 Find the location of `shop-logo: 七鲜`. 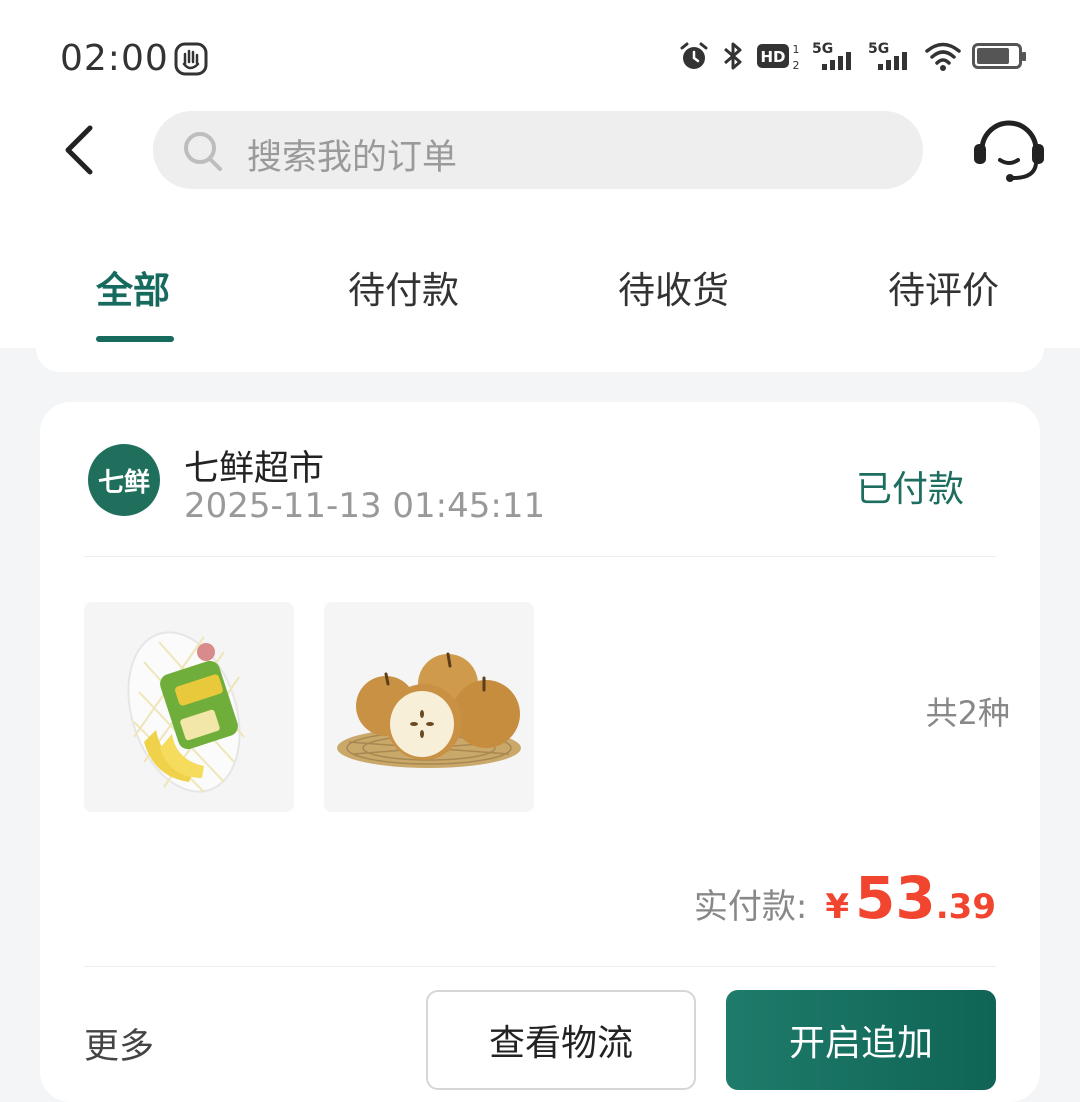

shop-logo: 七鲜 is located at coordinates (124, 480).